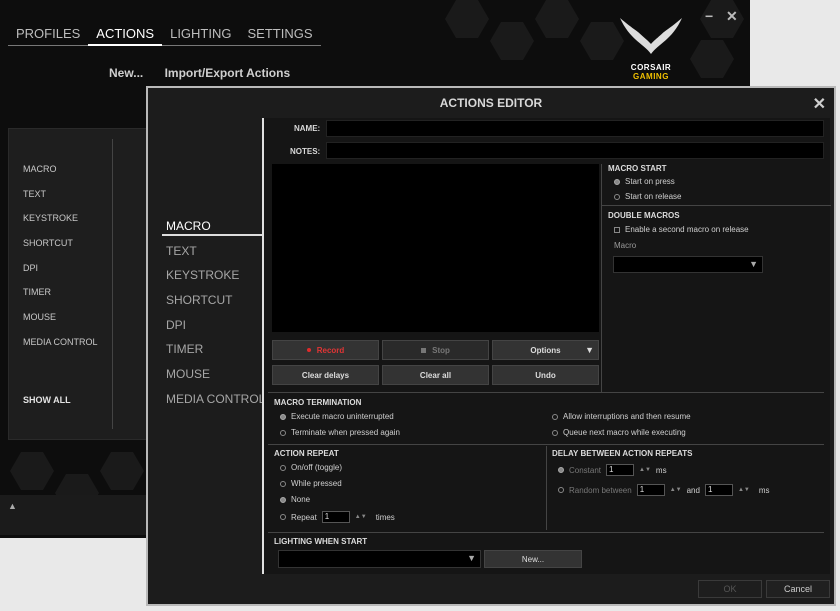  I want to click on notes-label: NOTES:, so click(305, 151).